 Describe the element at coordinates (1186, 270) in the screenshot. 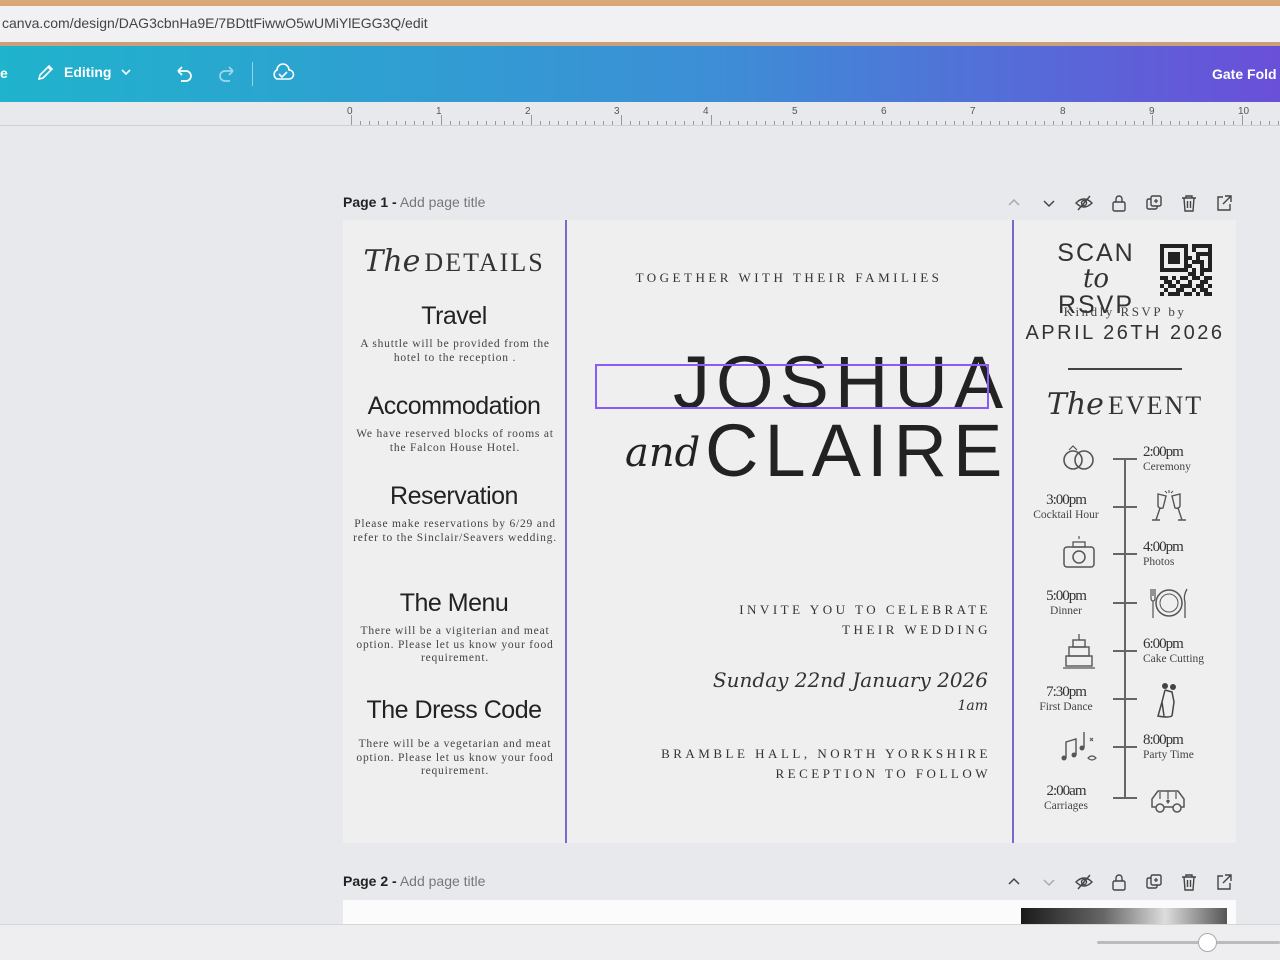

I see `qr-code-icon` at that location.